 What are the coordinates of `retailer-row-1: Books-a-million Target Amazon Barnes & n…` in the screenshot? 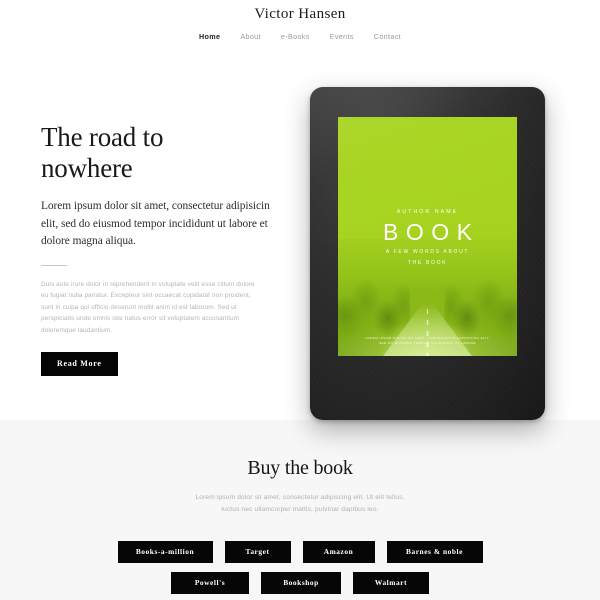 It's located at (300, 552).